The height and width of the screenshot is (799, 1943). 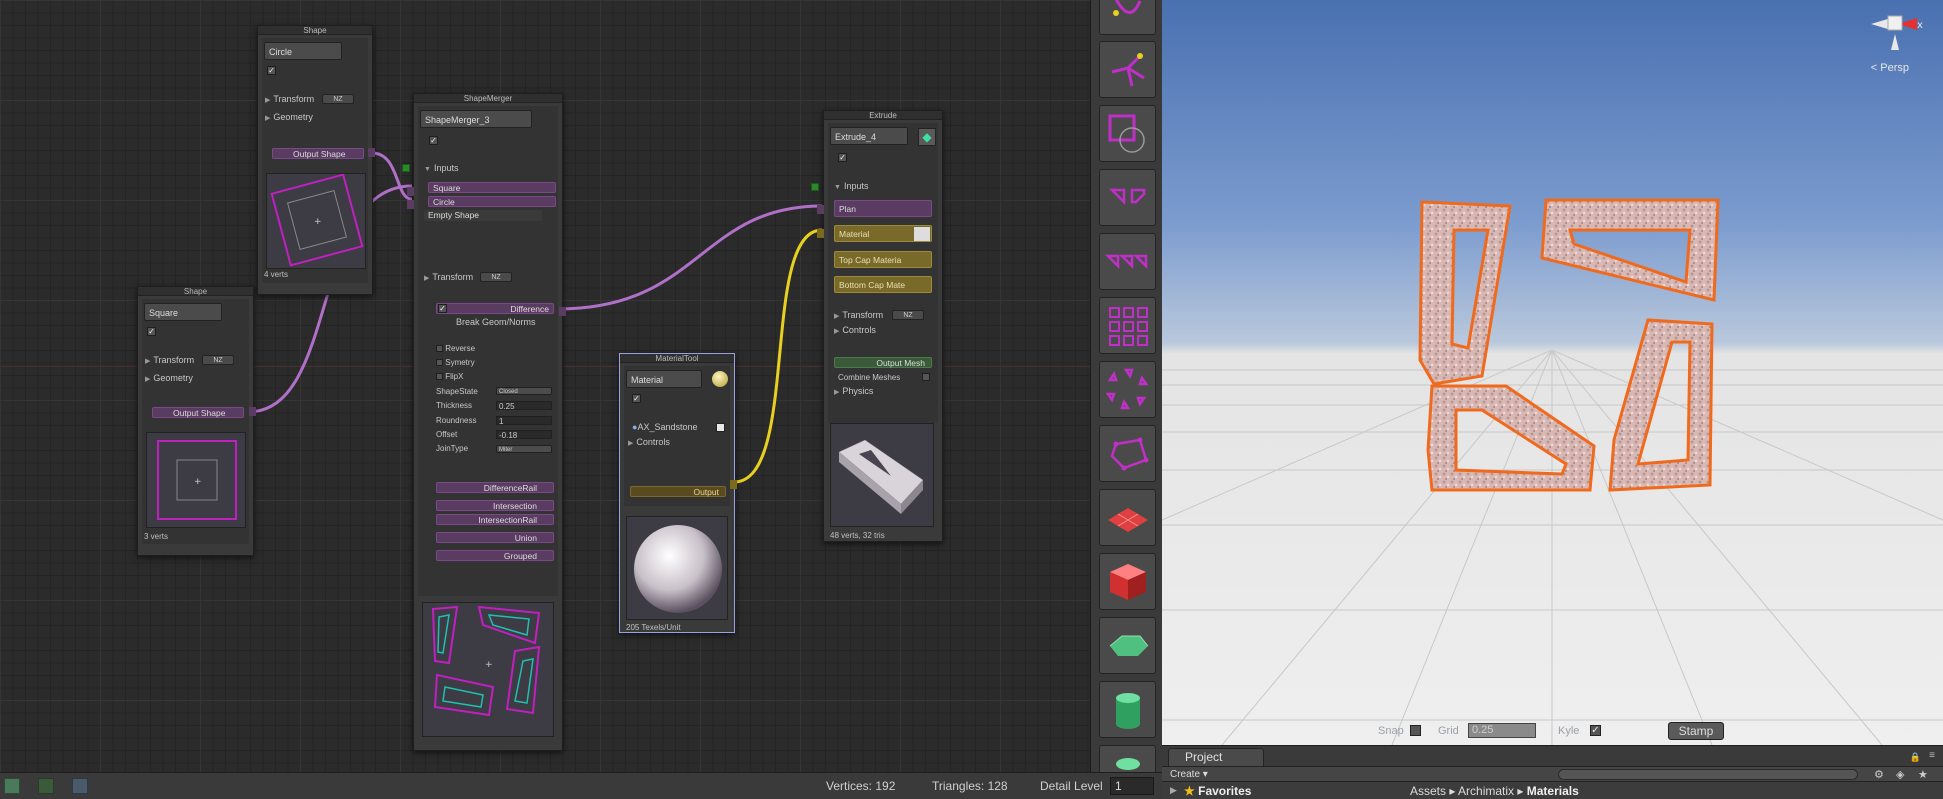 I want to click on merger-add-input-button, so click(x=406, y=168).